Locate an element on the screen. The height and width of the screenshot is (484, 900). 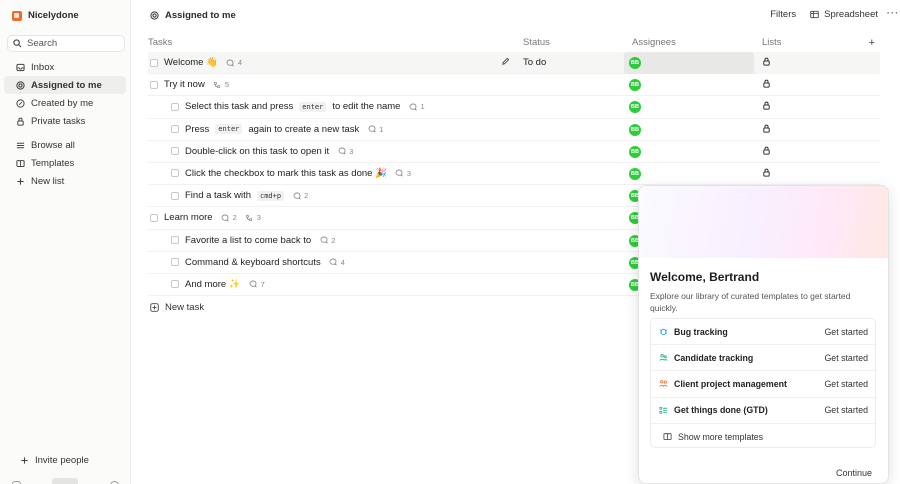
comment-count: 3 is located at coordinates (345, 151).